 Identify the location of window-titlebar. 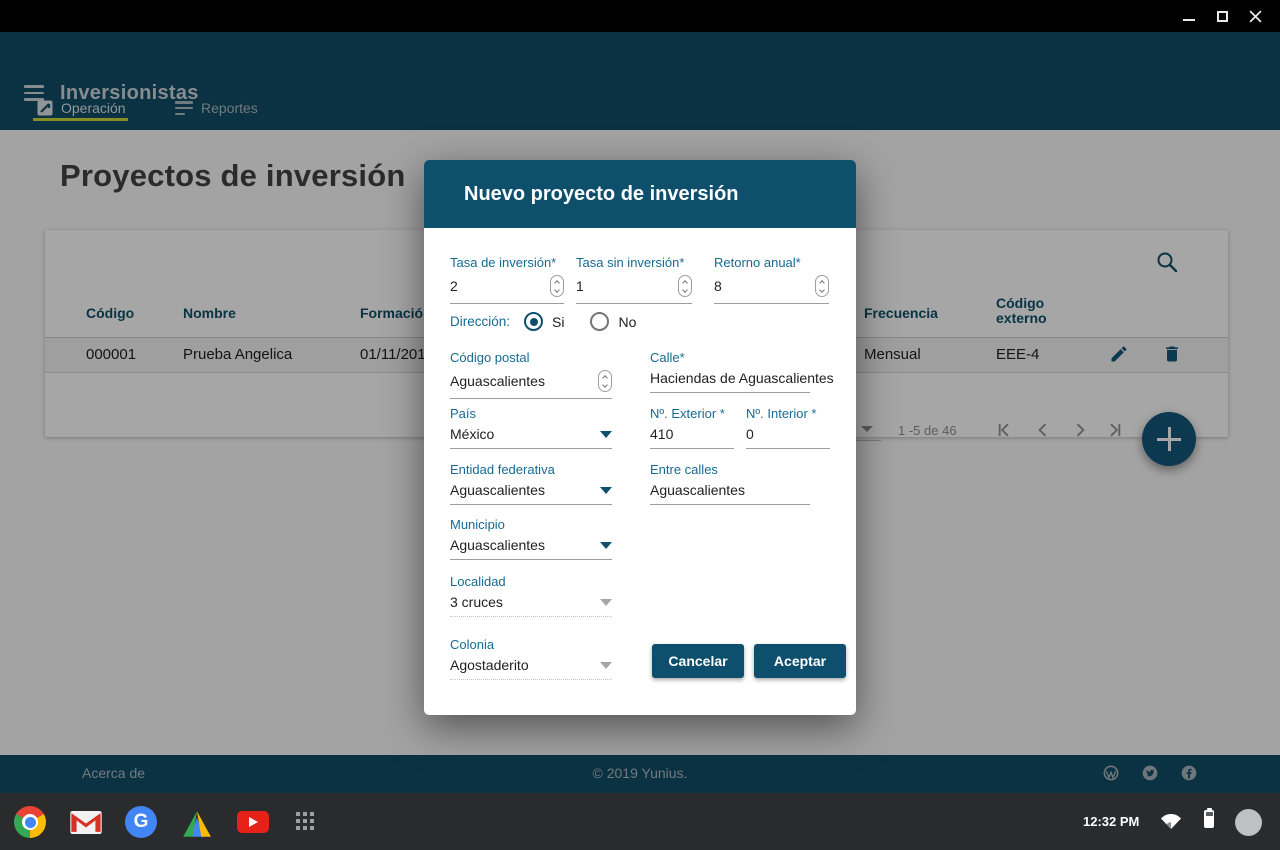
(640, 16).